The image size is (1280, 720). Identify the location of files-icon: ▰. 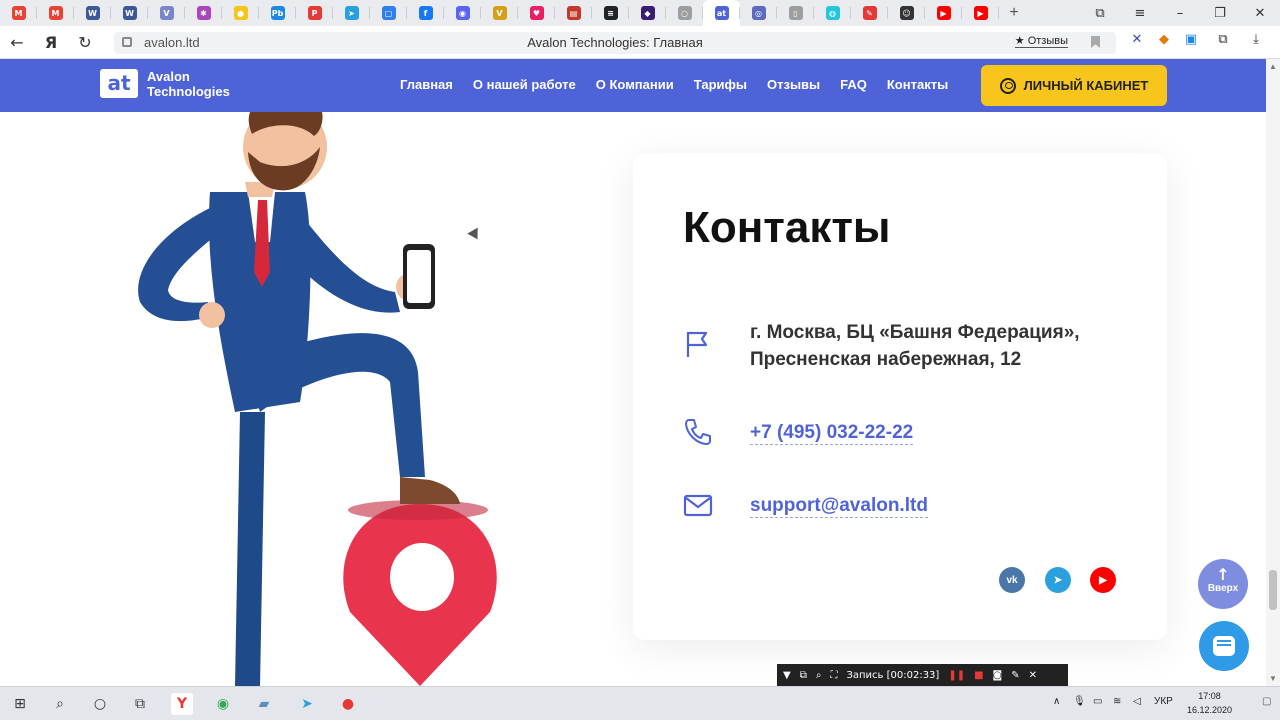
(264, 704).